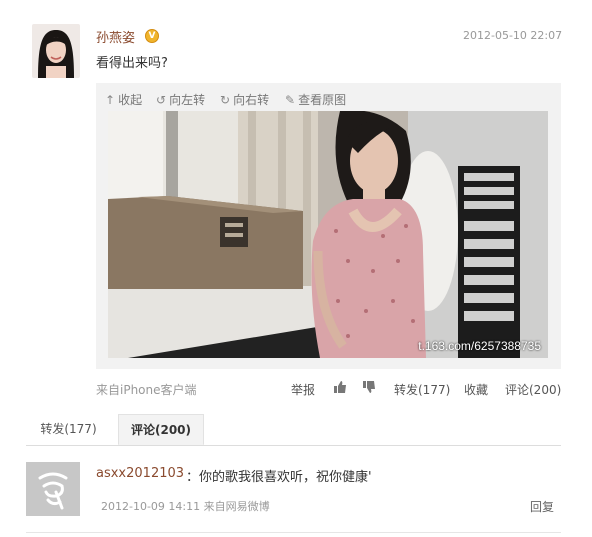 The width and height of the screenshot is (592, 537). I want to click on rotate-right-icon: ↻, so click(225, 99).